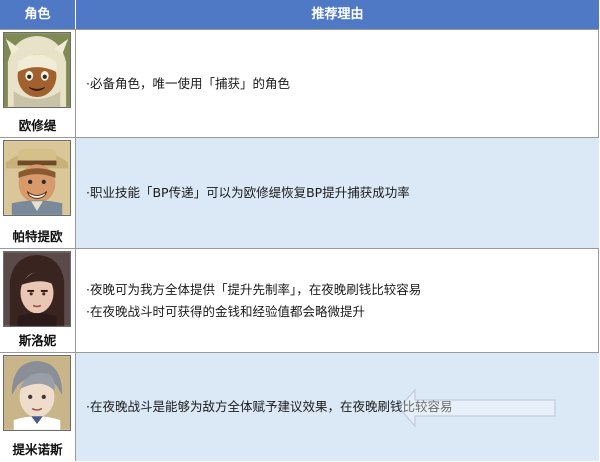 The height and width of the screenshot is (462, 600). I want to click on portrait-partitio-icon, so click(37, 178).